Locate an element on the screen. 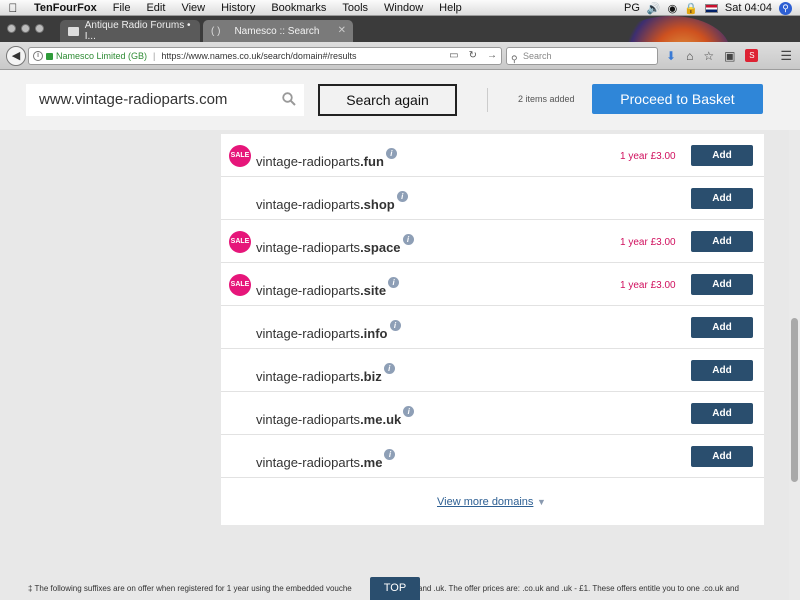  zoom-window-button is located at coordinates (39, 28).